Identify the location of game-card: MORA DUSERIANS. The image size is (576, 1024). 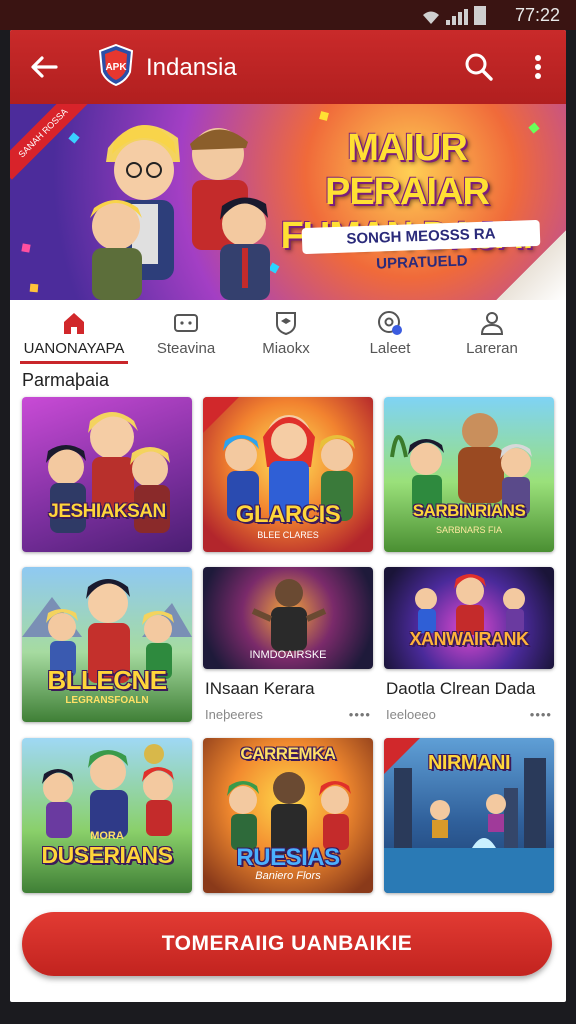
(107, 815).